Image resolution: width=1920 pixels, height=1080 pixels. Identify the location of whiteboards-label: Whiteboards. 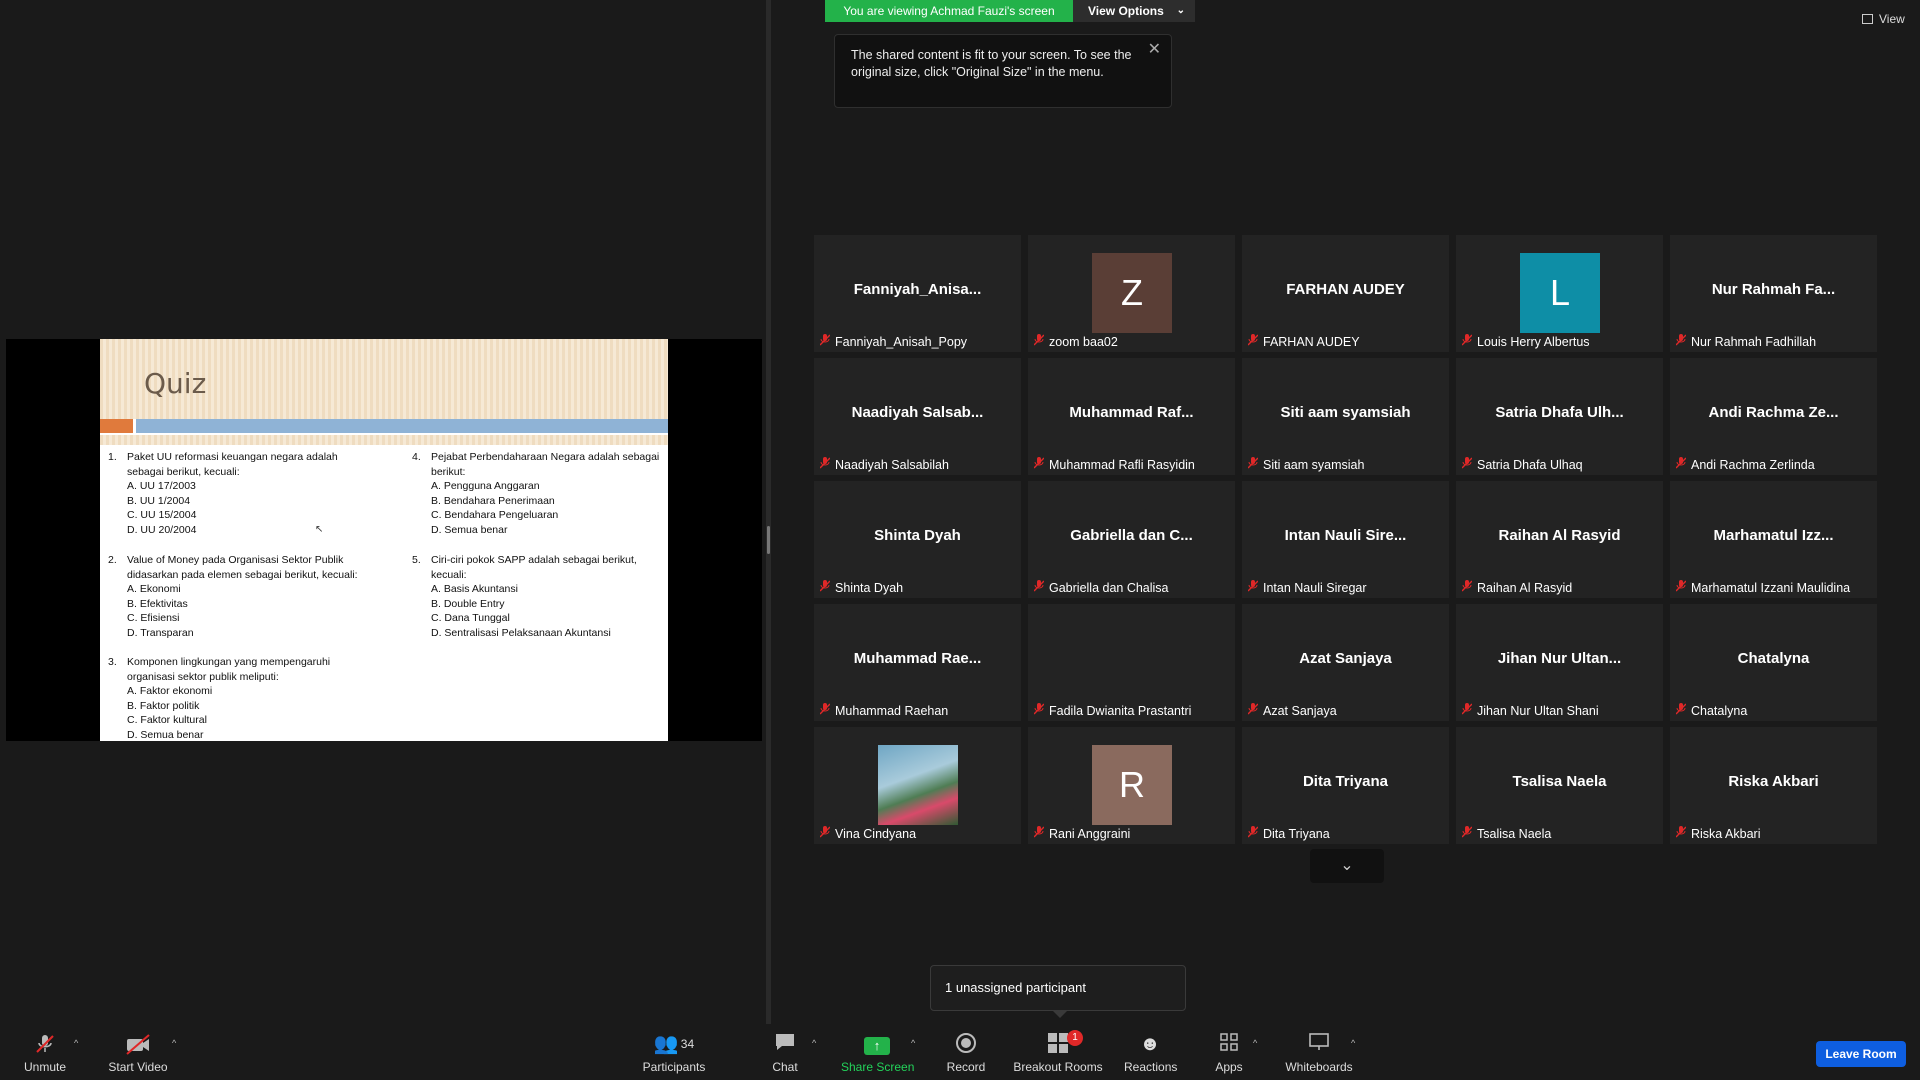
(1319, 1067).